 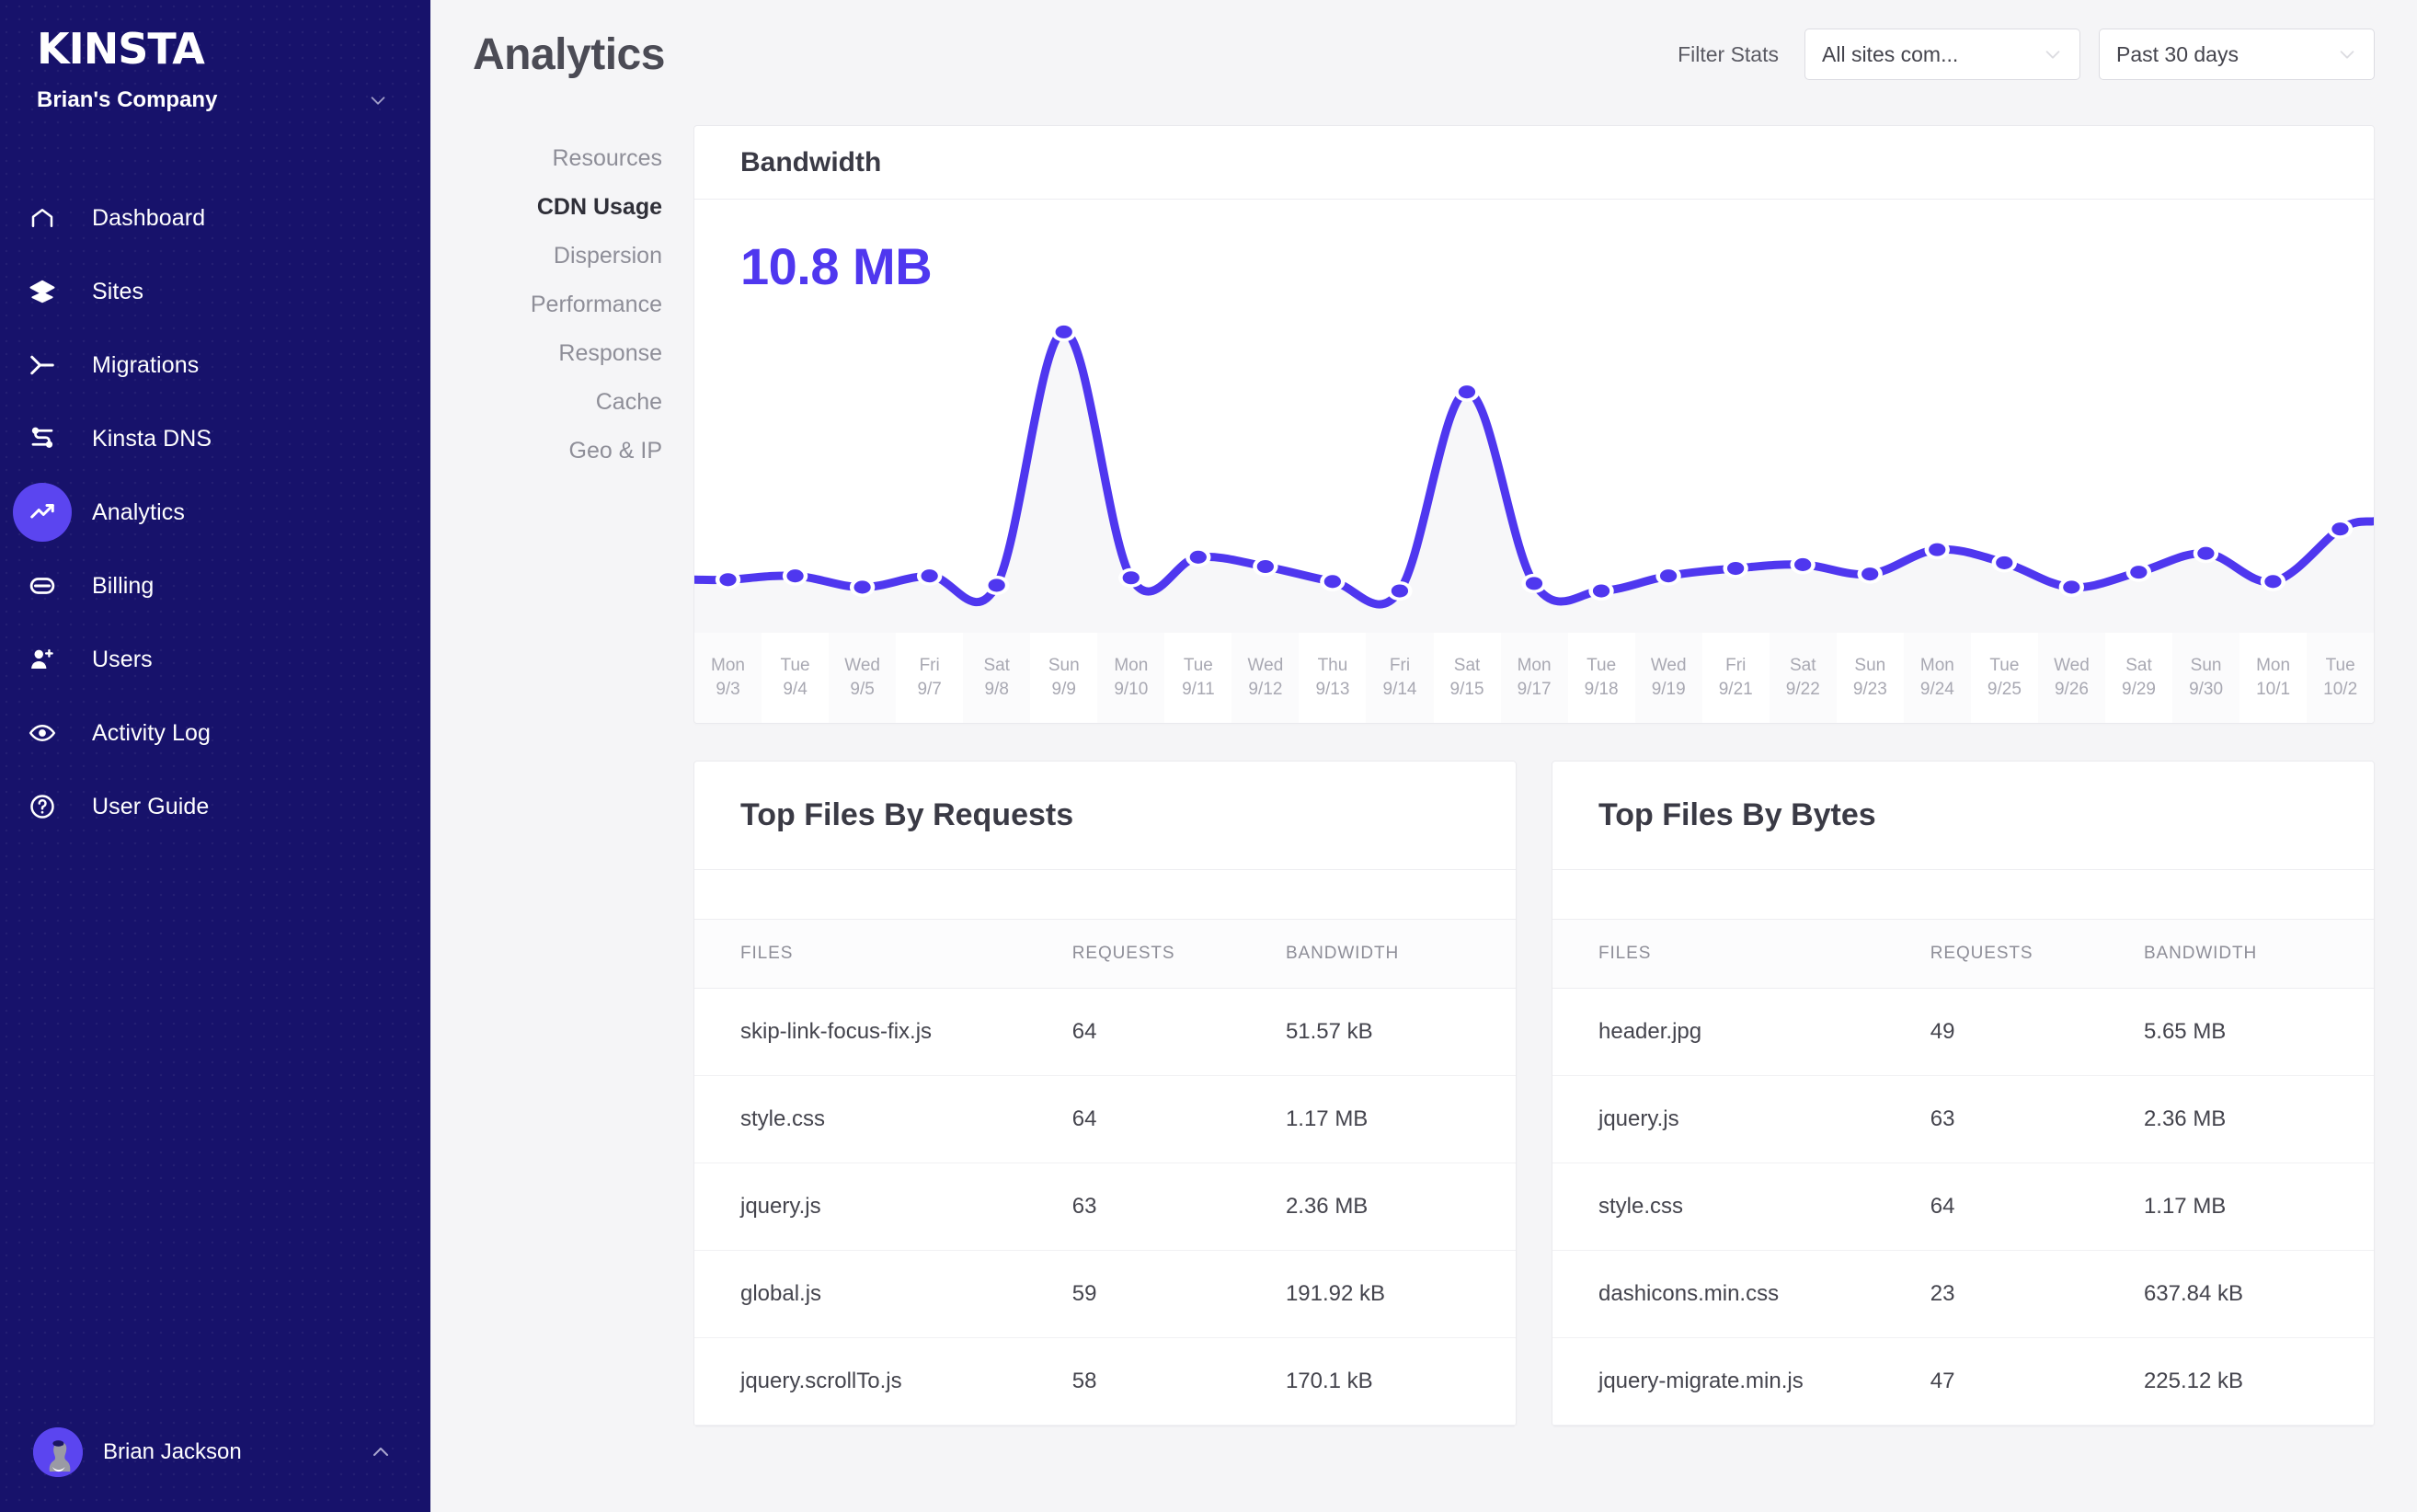 What do you see at coordinates (1332, 665) in the screenshot?
I see `x-tick-day: Thu` at bounding box center [1332, 665].